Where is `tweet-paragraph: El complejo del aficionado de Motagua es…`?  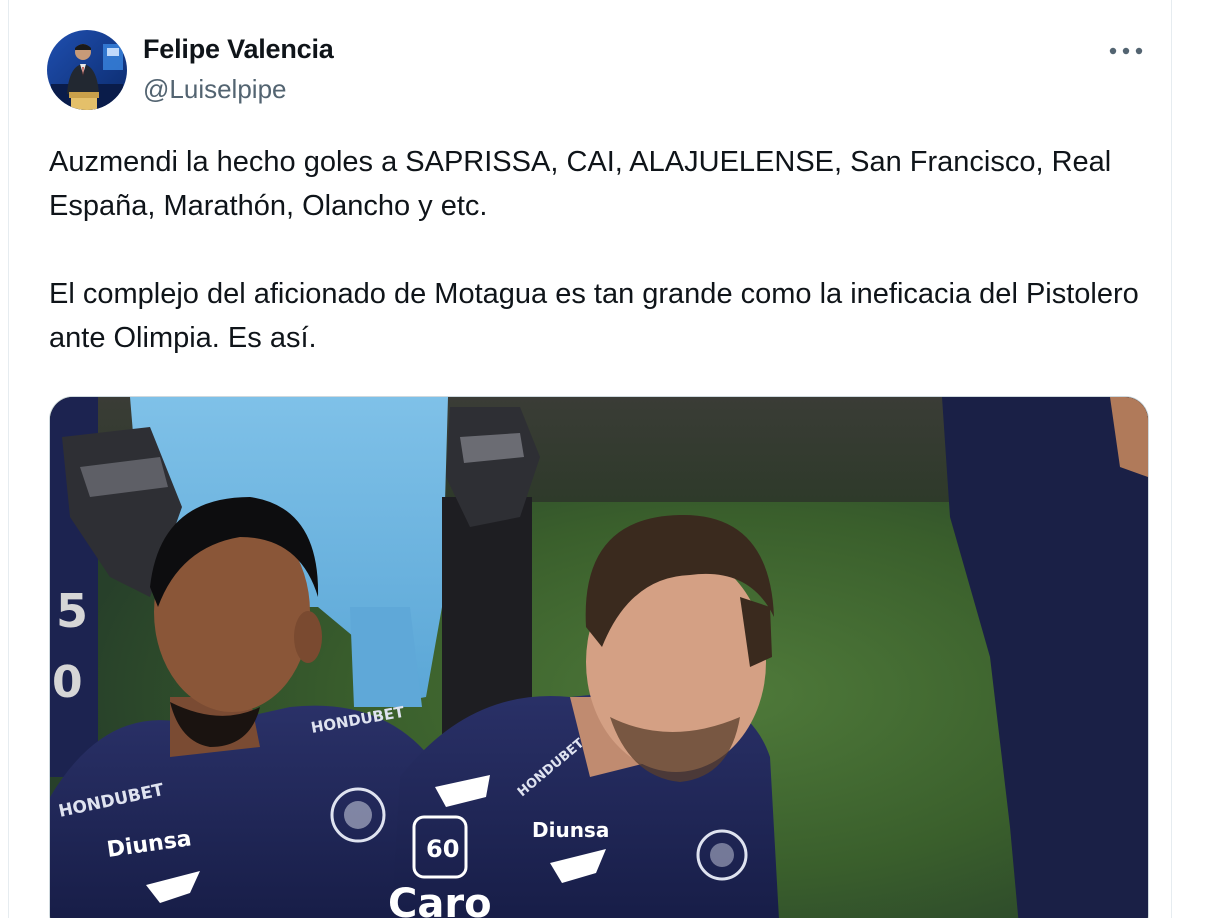
tweet-paragraph: El complejo del aficionado de Motagua es… is located at coordinates (594, 316).